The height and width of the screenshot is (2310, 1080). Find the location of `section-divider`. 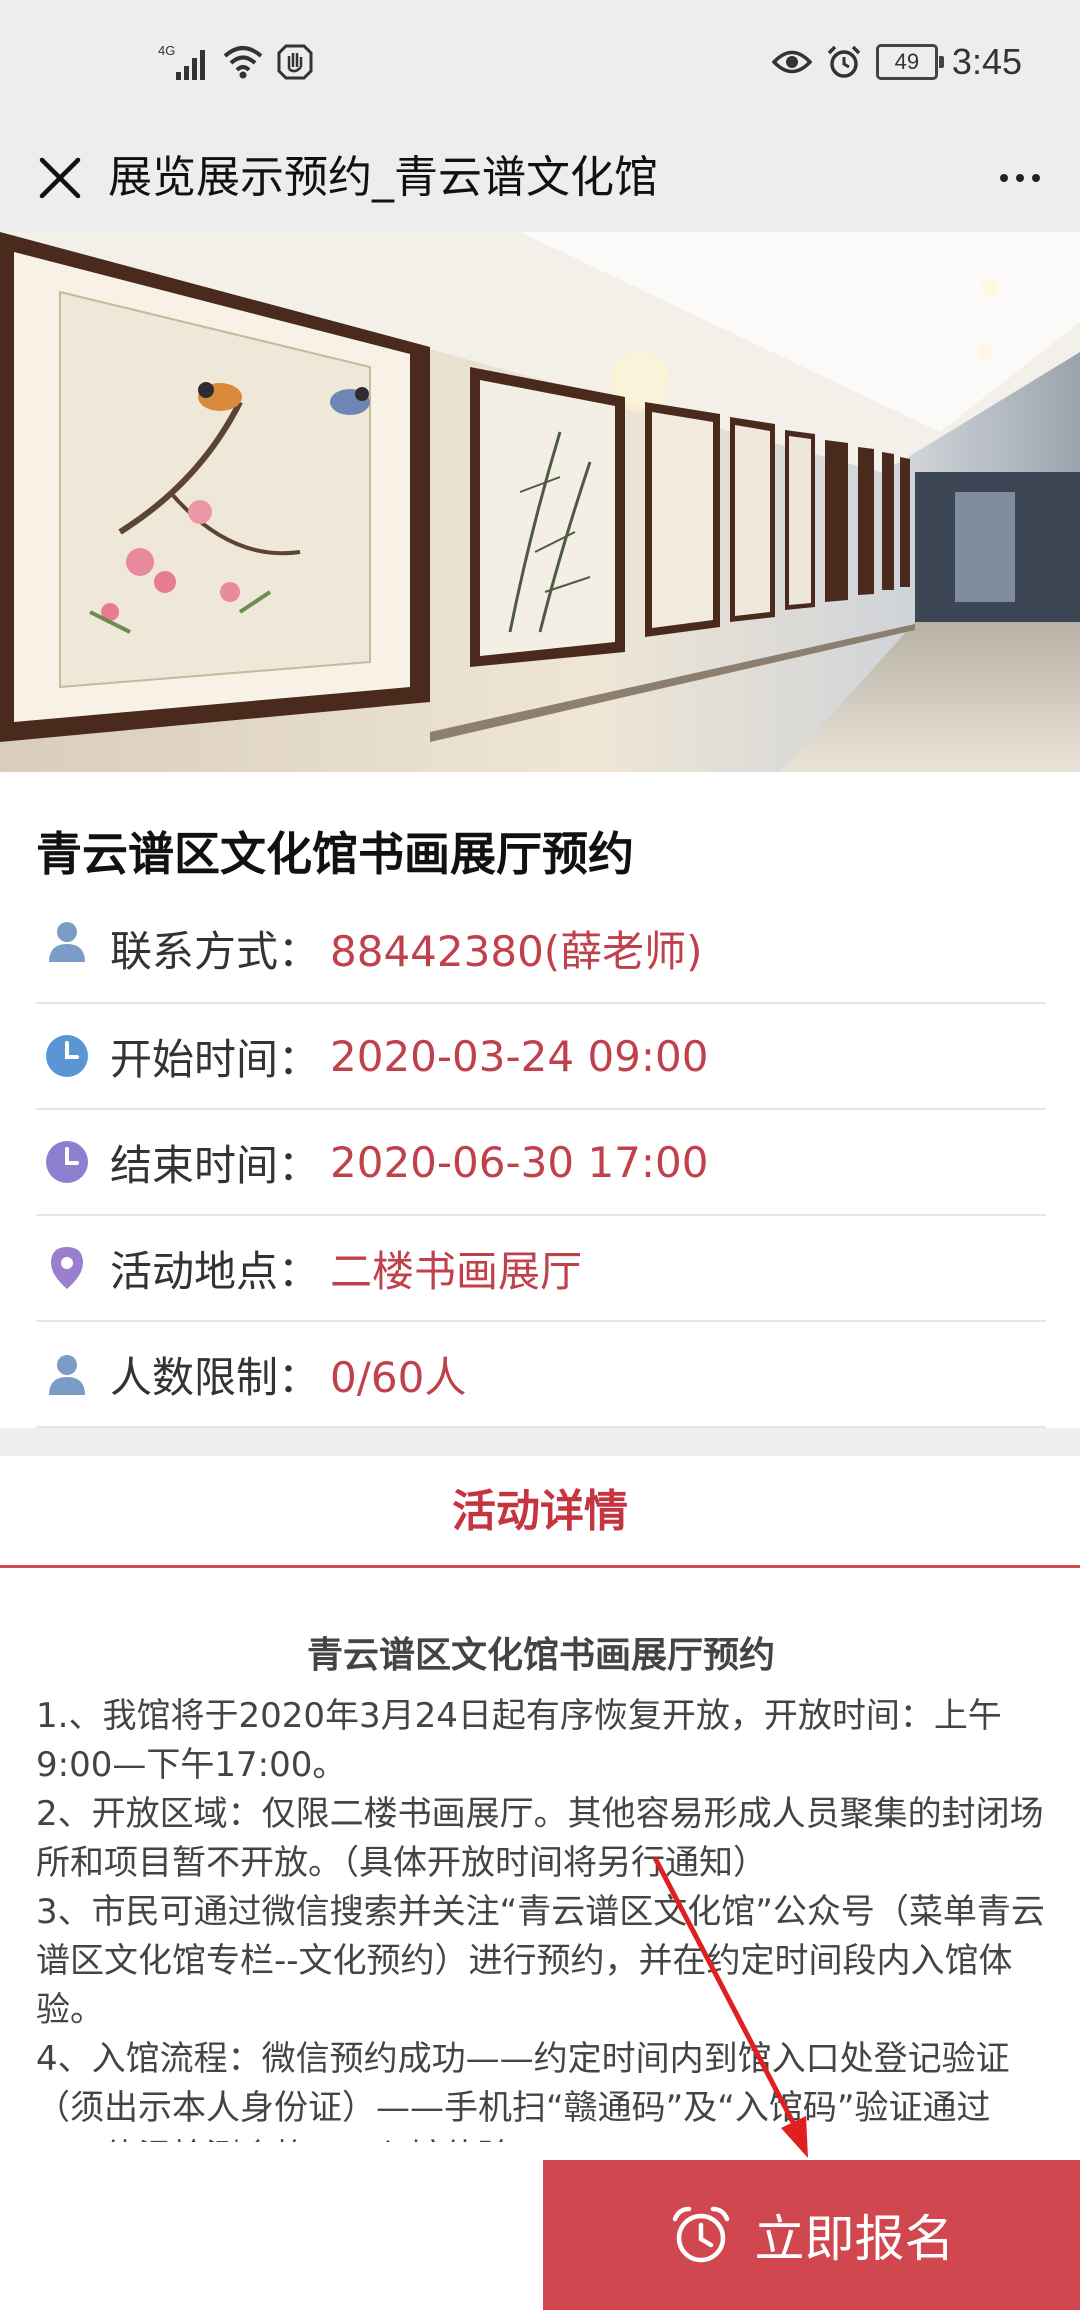

section-divider is located at coordinates (540, 1442).